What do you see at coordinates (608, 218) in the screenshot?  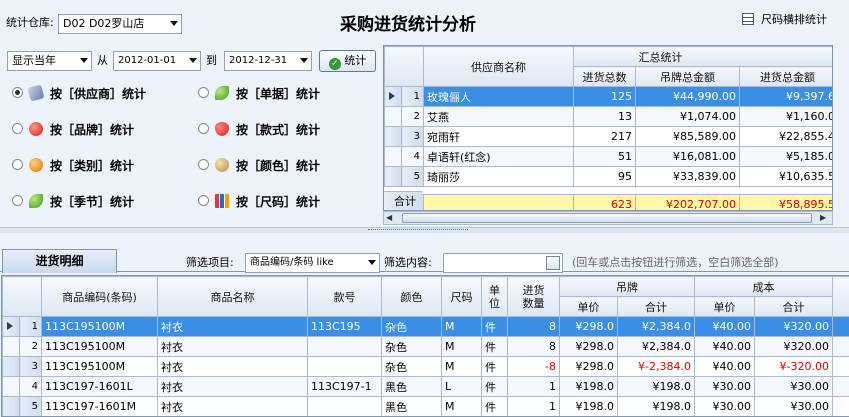 I see `horizontal-scrollbar: ◀ ▶` at bounding box center [608, 218].